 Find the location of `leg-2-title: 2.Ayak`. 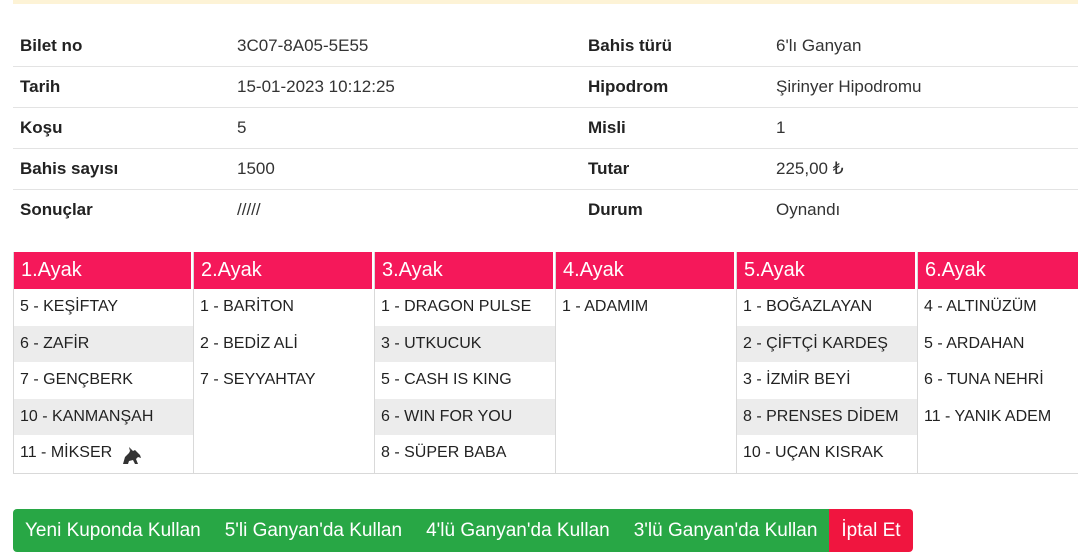

leg-2-title: 2.Ayak is located at coordinates (284, 270).